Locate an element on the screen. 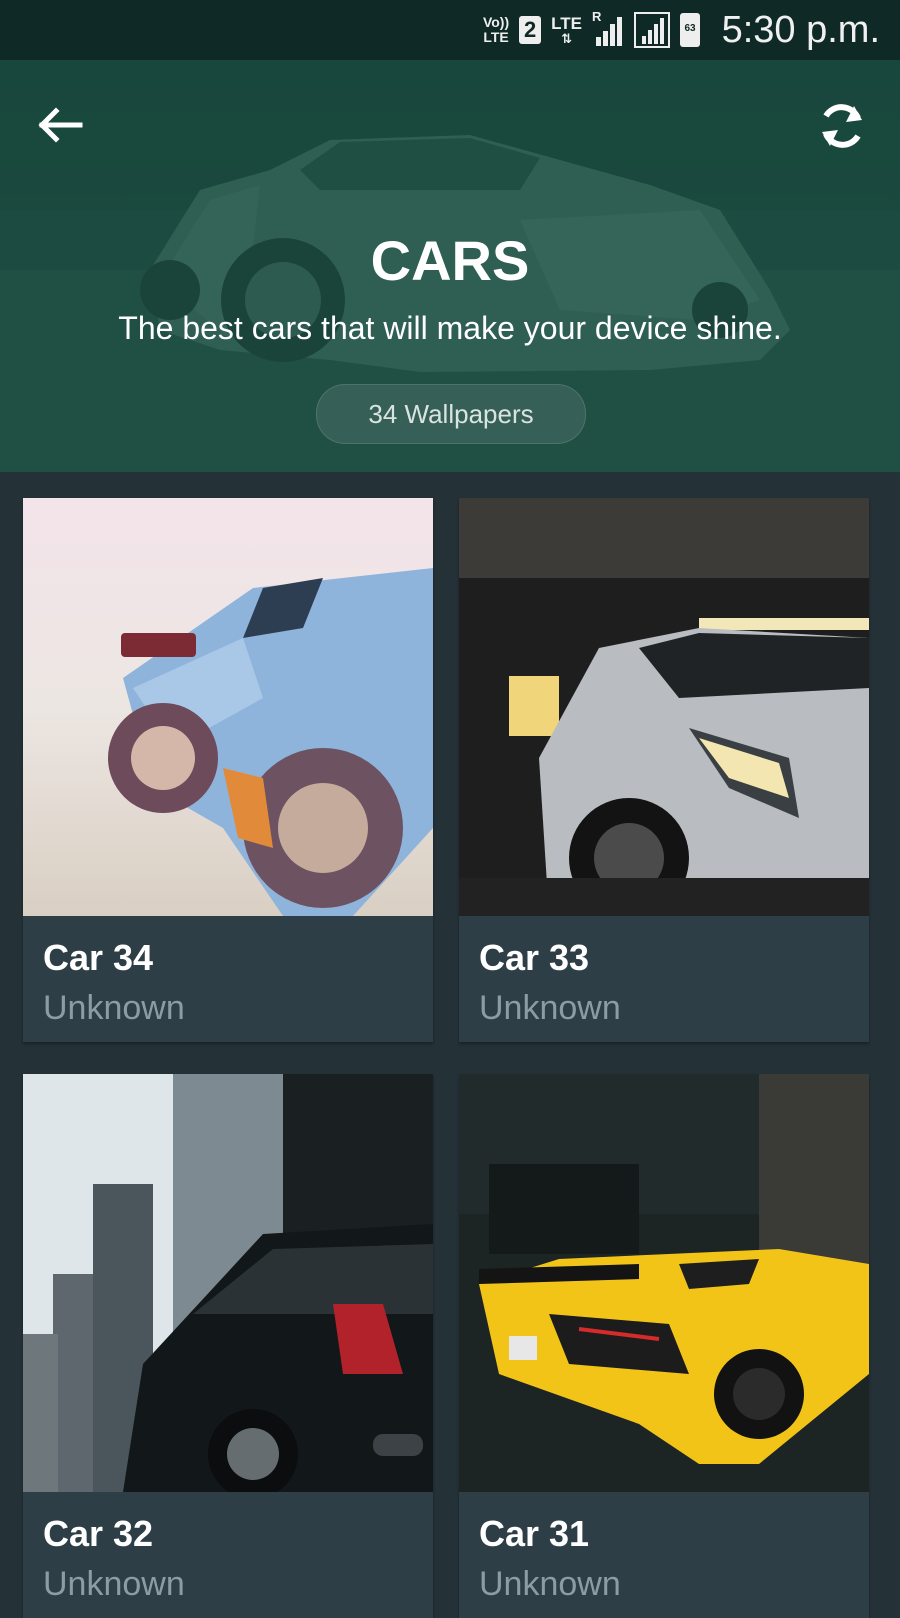 The width and height of the screenshot is (900, 1618). volte-icon: Vo)) LTE is located at coordinates (496, 30).